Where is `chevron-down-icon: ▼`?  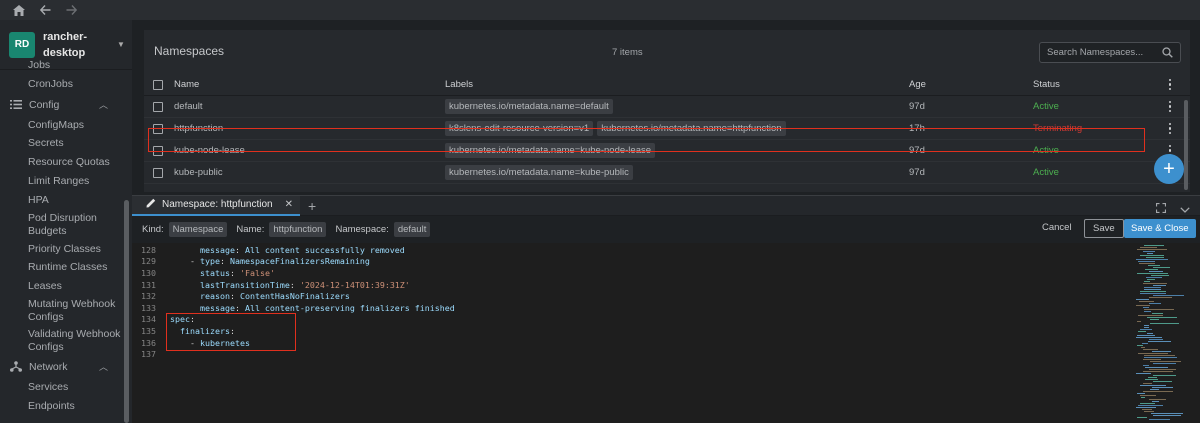 chevron-down-icon: ▼ is located at coordinates (121, 44).